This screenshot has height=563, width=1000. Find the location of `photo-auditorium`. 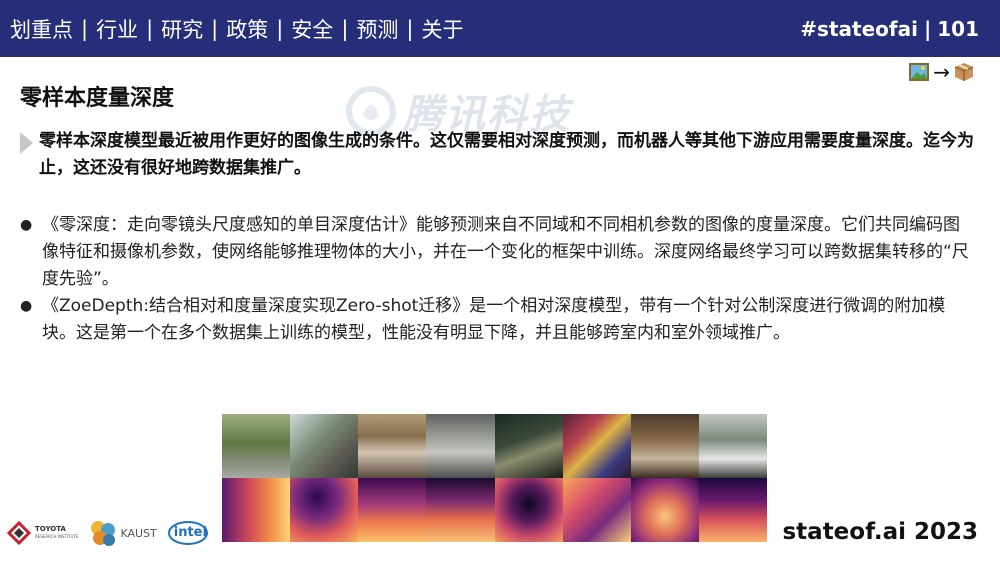

photo-auditorium is located at coordinates (392, 446).